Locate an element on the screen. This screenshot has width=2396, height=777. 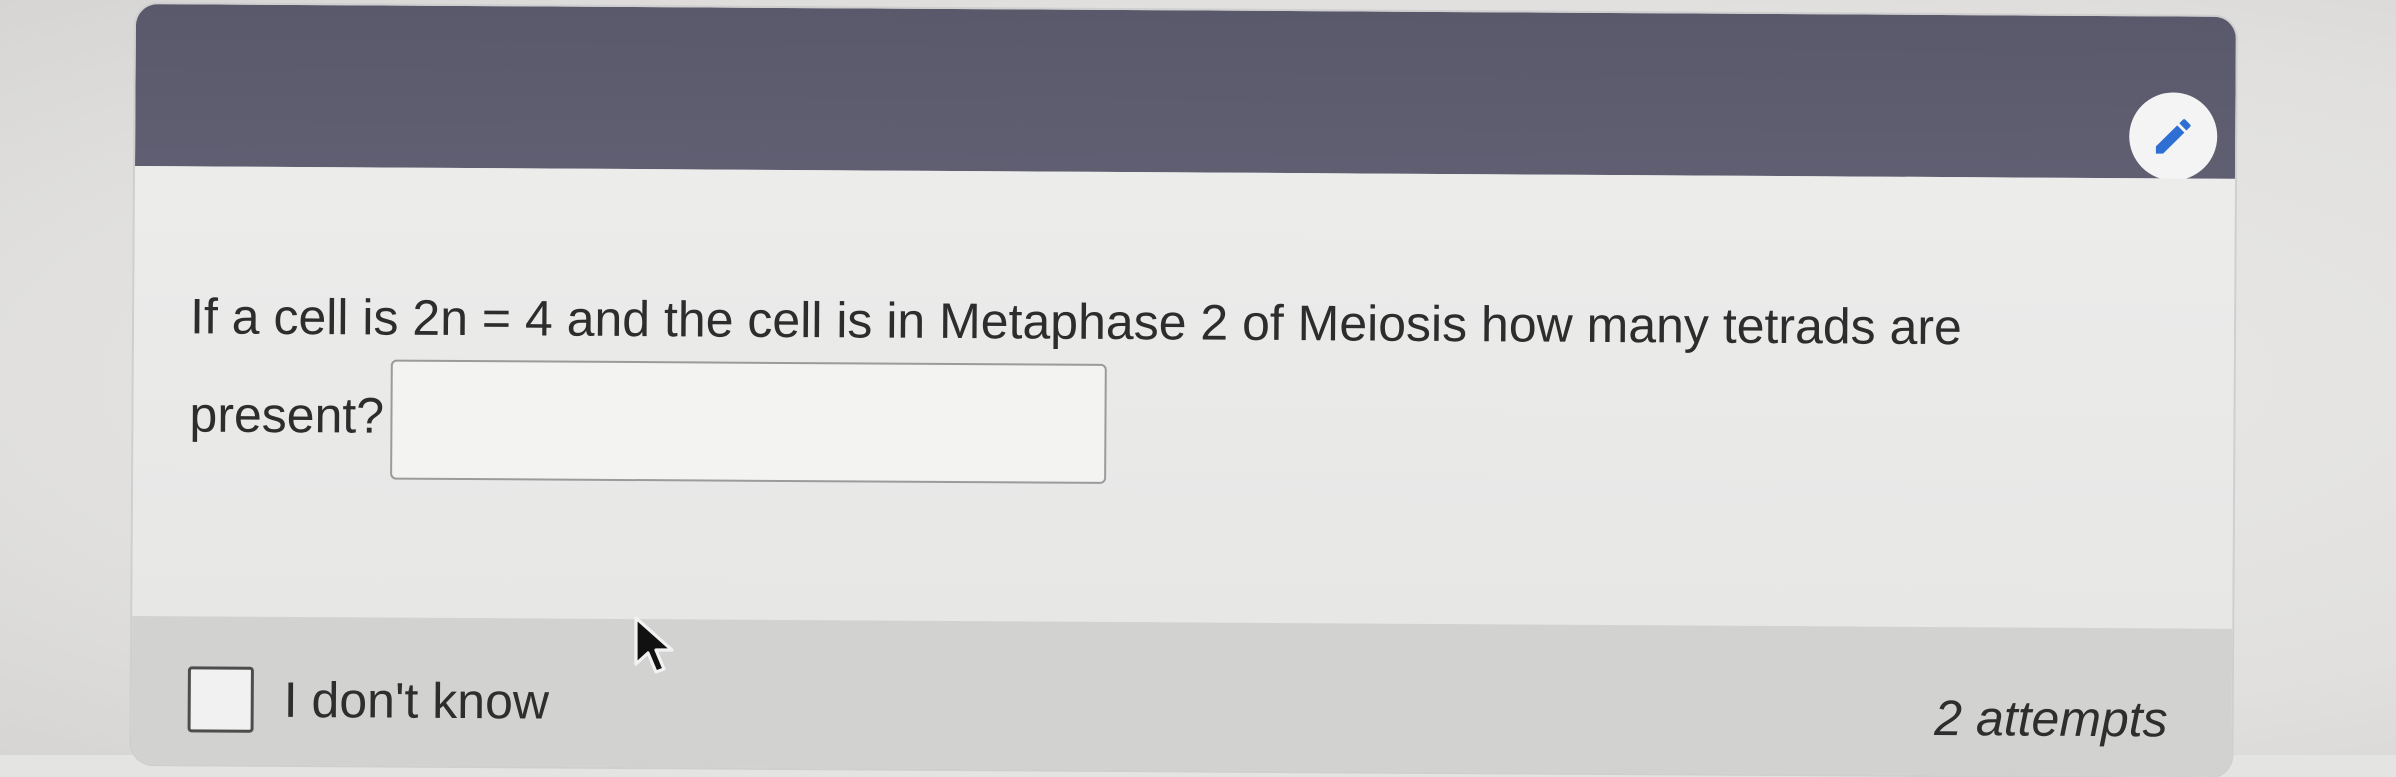
edit-button is located at coordinates (2173, 136).